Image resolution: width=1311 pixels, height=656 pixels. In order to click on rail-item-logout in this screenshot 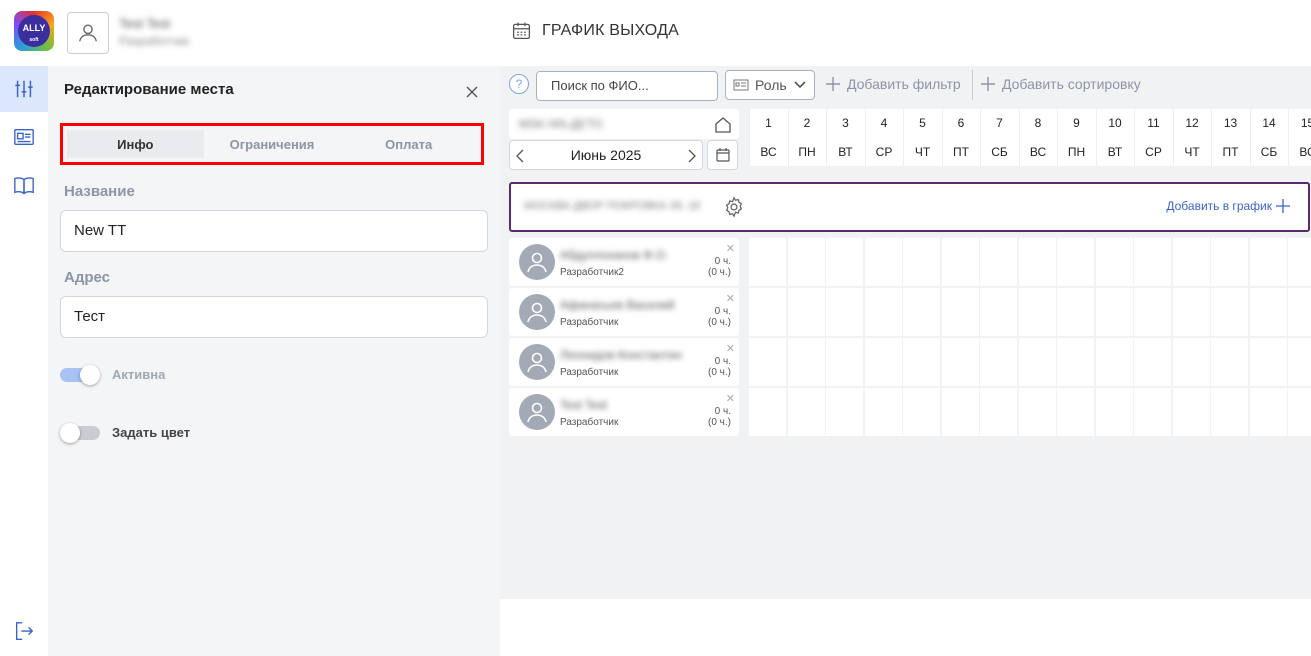, I will do `click(24, 631)`.